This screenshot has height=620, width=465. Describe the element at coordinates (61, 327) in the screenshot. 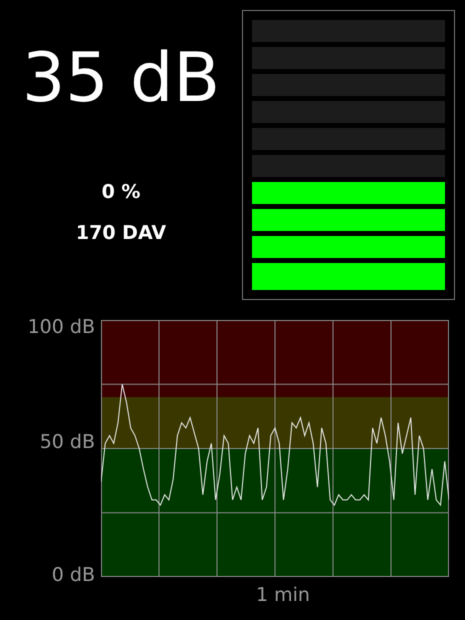

I see `y-axis-label: 100 dB` at that location.